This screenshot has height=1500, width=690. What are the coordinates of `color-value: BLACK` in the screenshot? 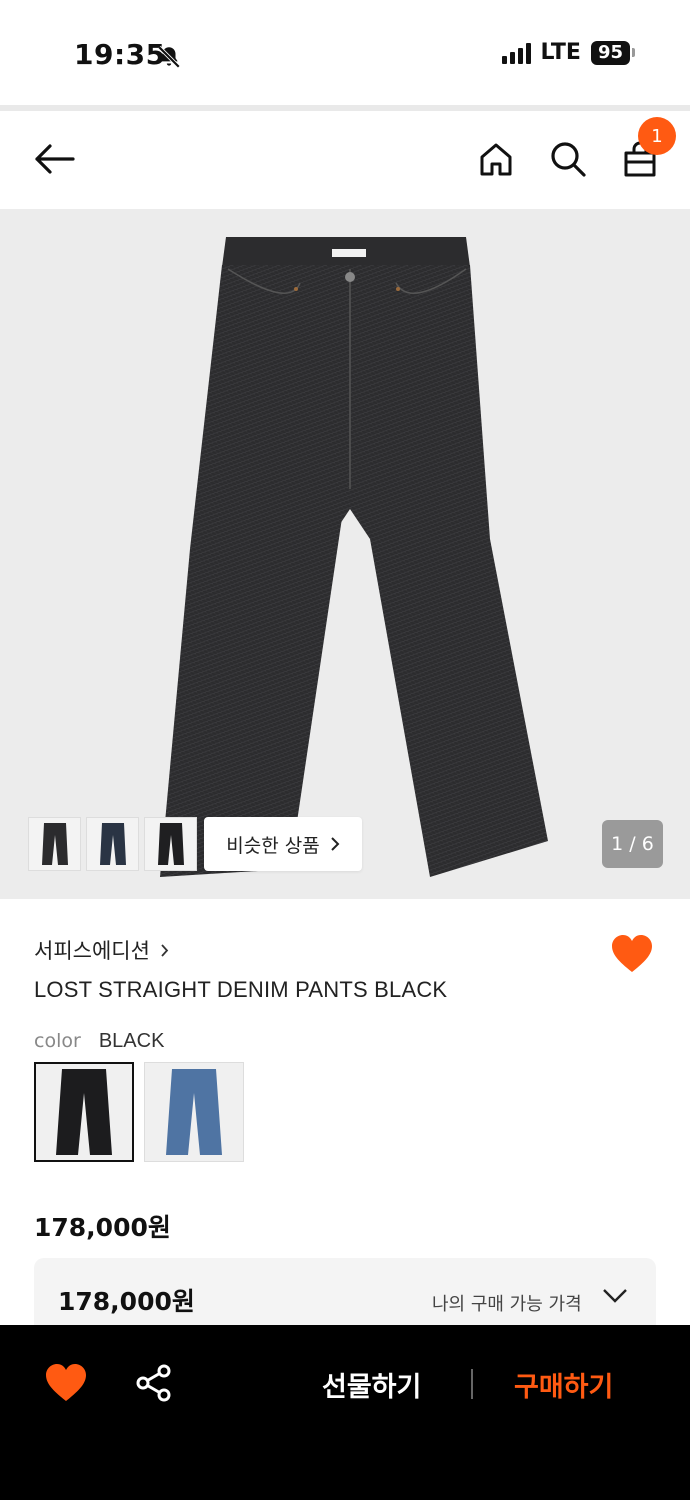 It's located at (131, 1041).